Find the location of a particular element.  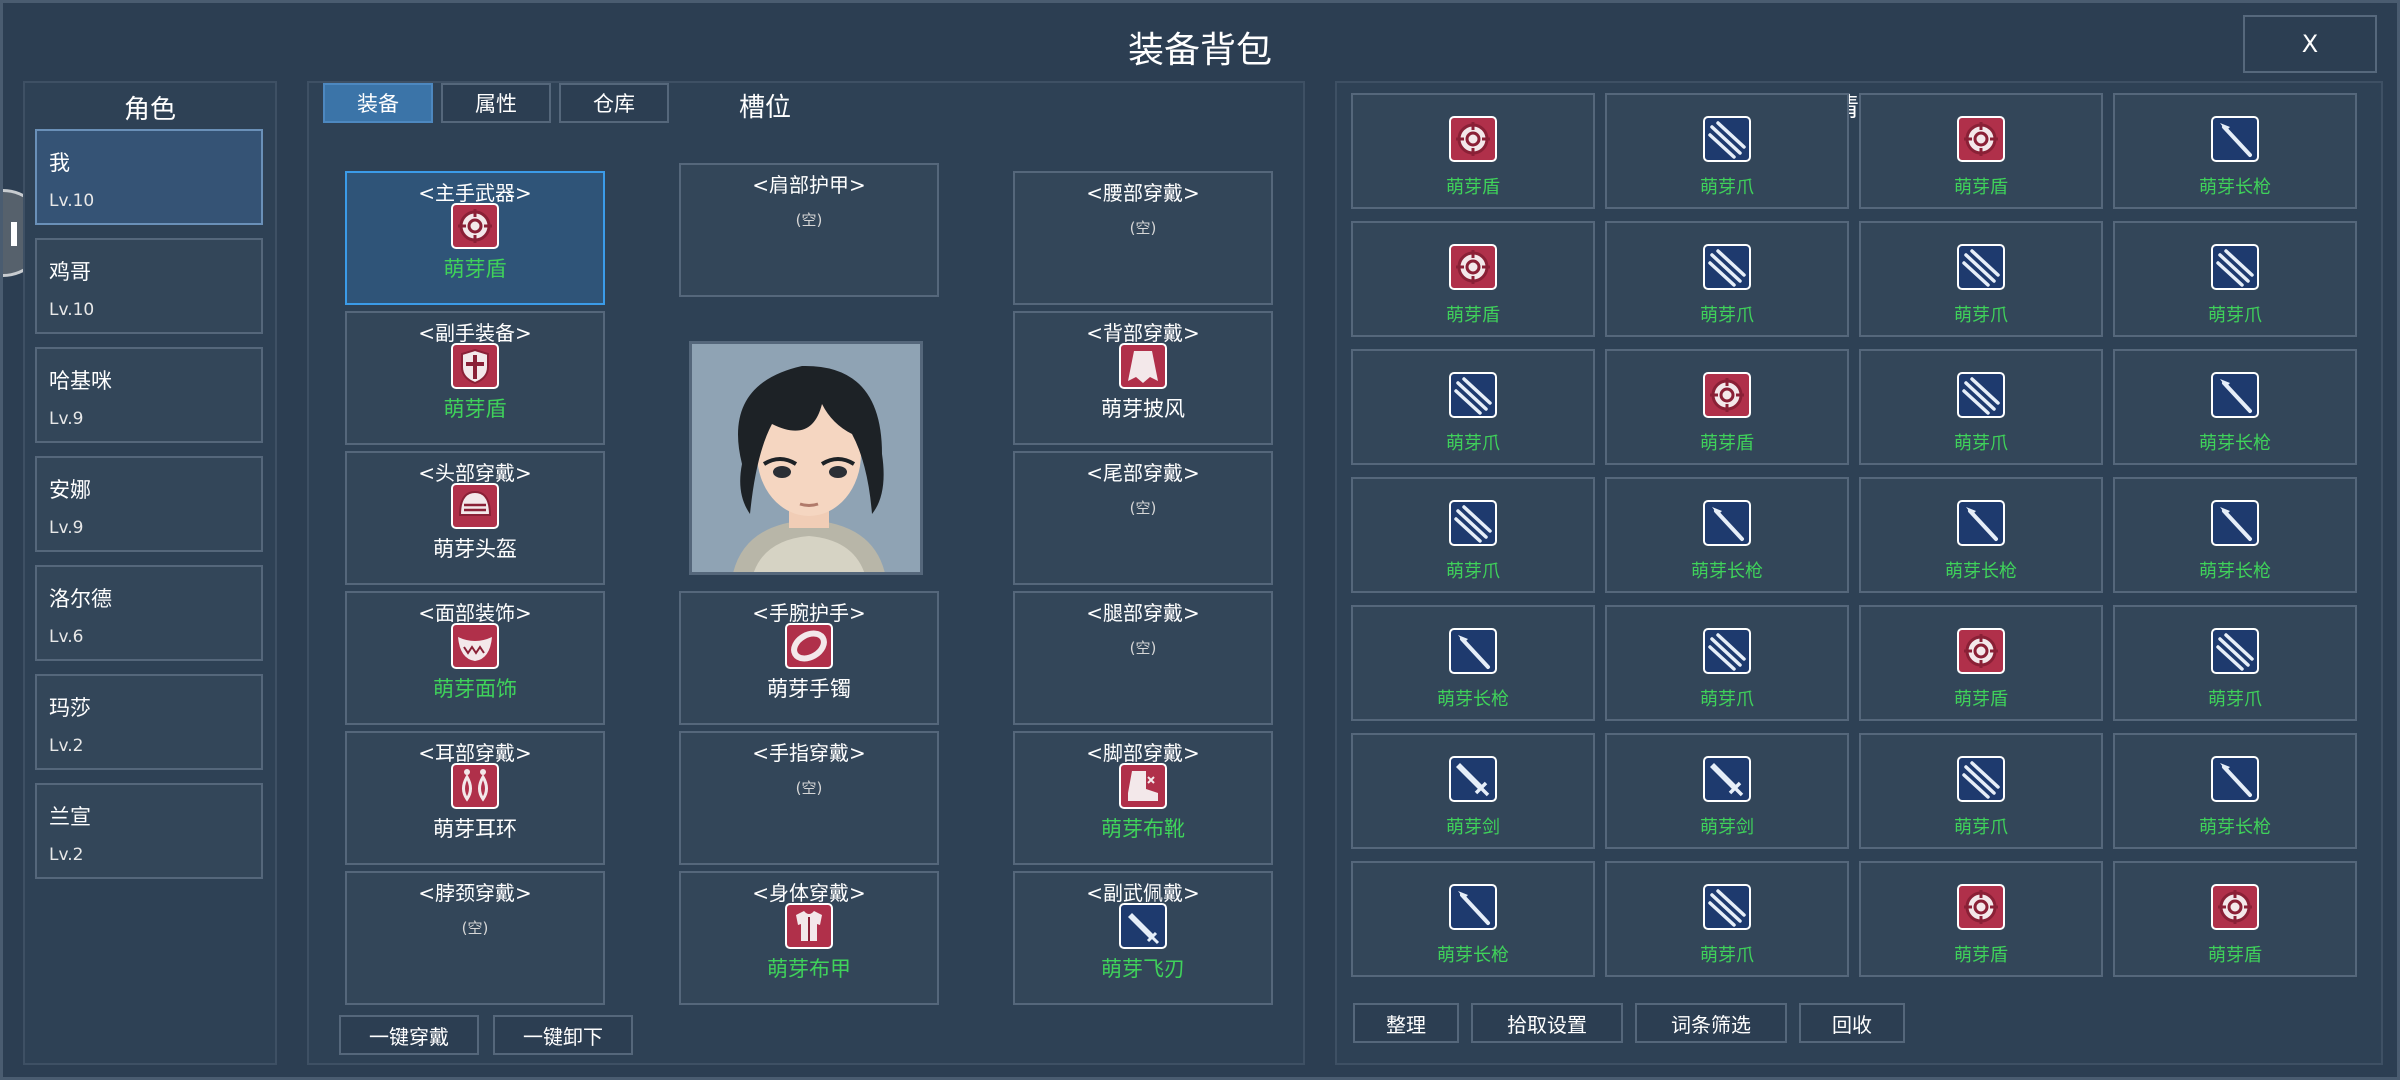

character-item: 兰宣 Lv.2 is located at coordinates (149, 831).